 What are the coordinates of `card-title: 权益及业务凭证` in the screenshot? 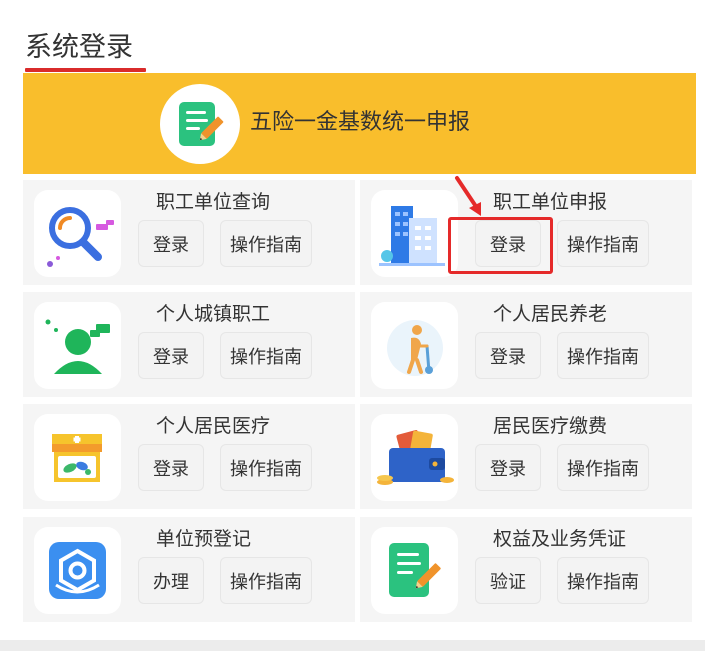 It's located at (560, 539).